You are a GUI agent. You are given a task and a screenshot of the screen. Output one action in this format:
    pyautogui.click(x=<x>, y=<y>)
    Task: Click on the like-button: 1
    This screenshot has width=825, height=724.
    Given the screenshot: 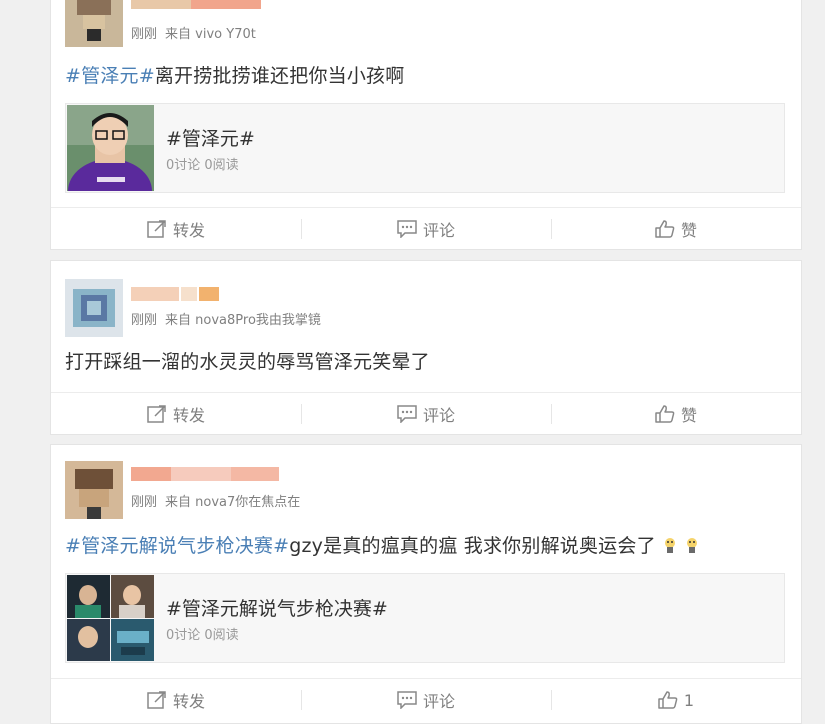 What is the action you would take?
    pyautogui.click(x=676, y=700)
    